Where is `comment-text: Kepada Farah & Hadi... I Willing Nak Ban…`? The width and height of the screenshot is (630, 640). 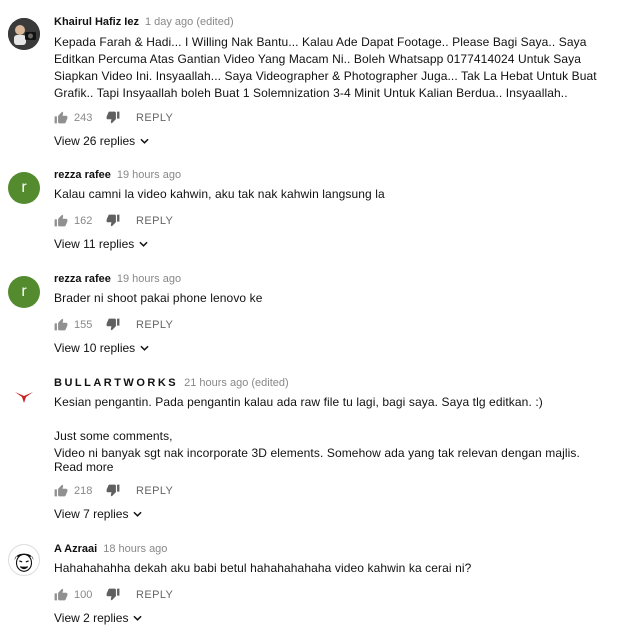 comment-text: Kepada Farah & Hadi... I Willing Nak Ban… is located at coordinates (339, 68).